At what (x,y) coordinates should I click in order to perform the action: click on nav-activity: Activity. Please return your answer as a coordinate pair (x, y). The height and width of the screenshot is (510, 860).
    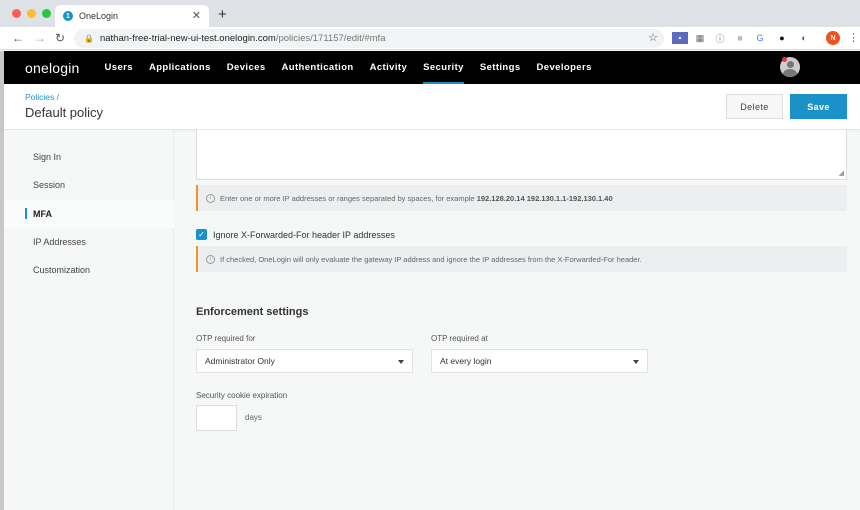
    Looking at the image, I should click on (389, 67).